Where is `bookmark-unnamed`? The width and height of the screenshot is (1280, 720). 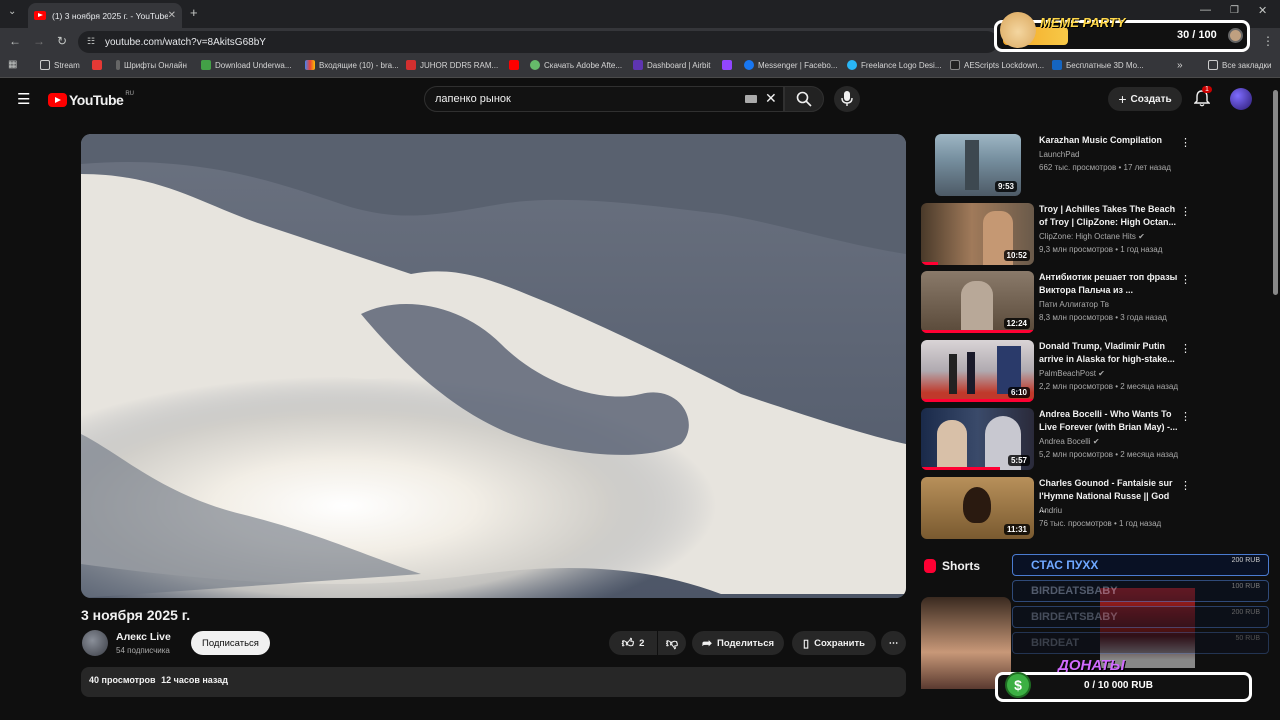
bookmark-unnamed is located at coordinates (99, 65).